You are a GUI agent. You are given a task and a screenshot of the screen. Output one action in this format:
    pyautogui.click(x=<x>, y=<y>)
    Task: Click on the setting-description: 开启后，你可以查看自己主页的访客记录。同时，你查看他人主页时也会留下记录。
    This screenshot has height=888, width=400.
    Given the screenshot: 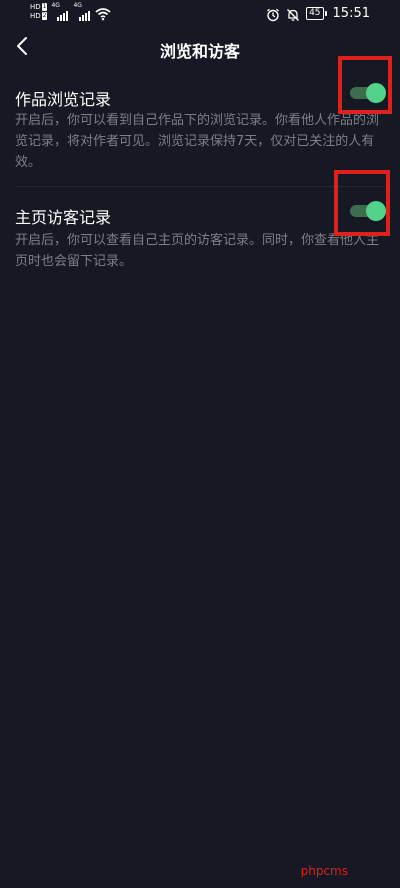 What is the action you would take?
    pyautogui.click(x=197, y=251)
    